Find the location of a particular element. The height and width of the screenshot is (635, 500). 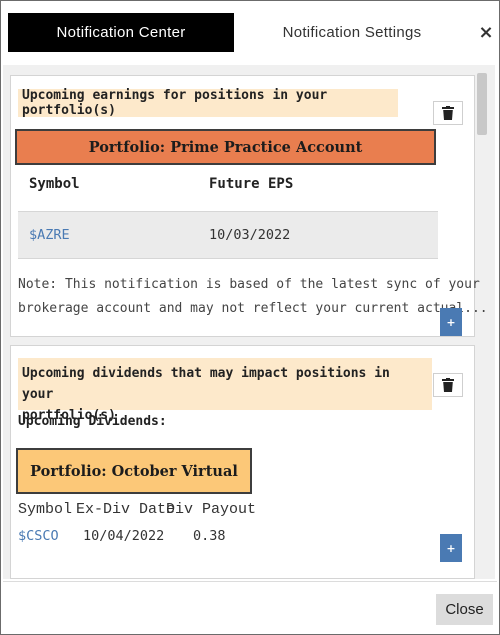

column-header-div-payout: Div Payout is located at coordinates (211, 509).